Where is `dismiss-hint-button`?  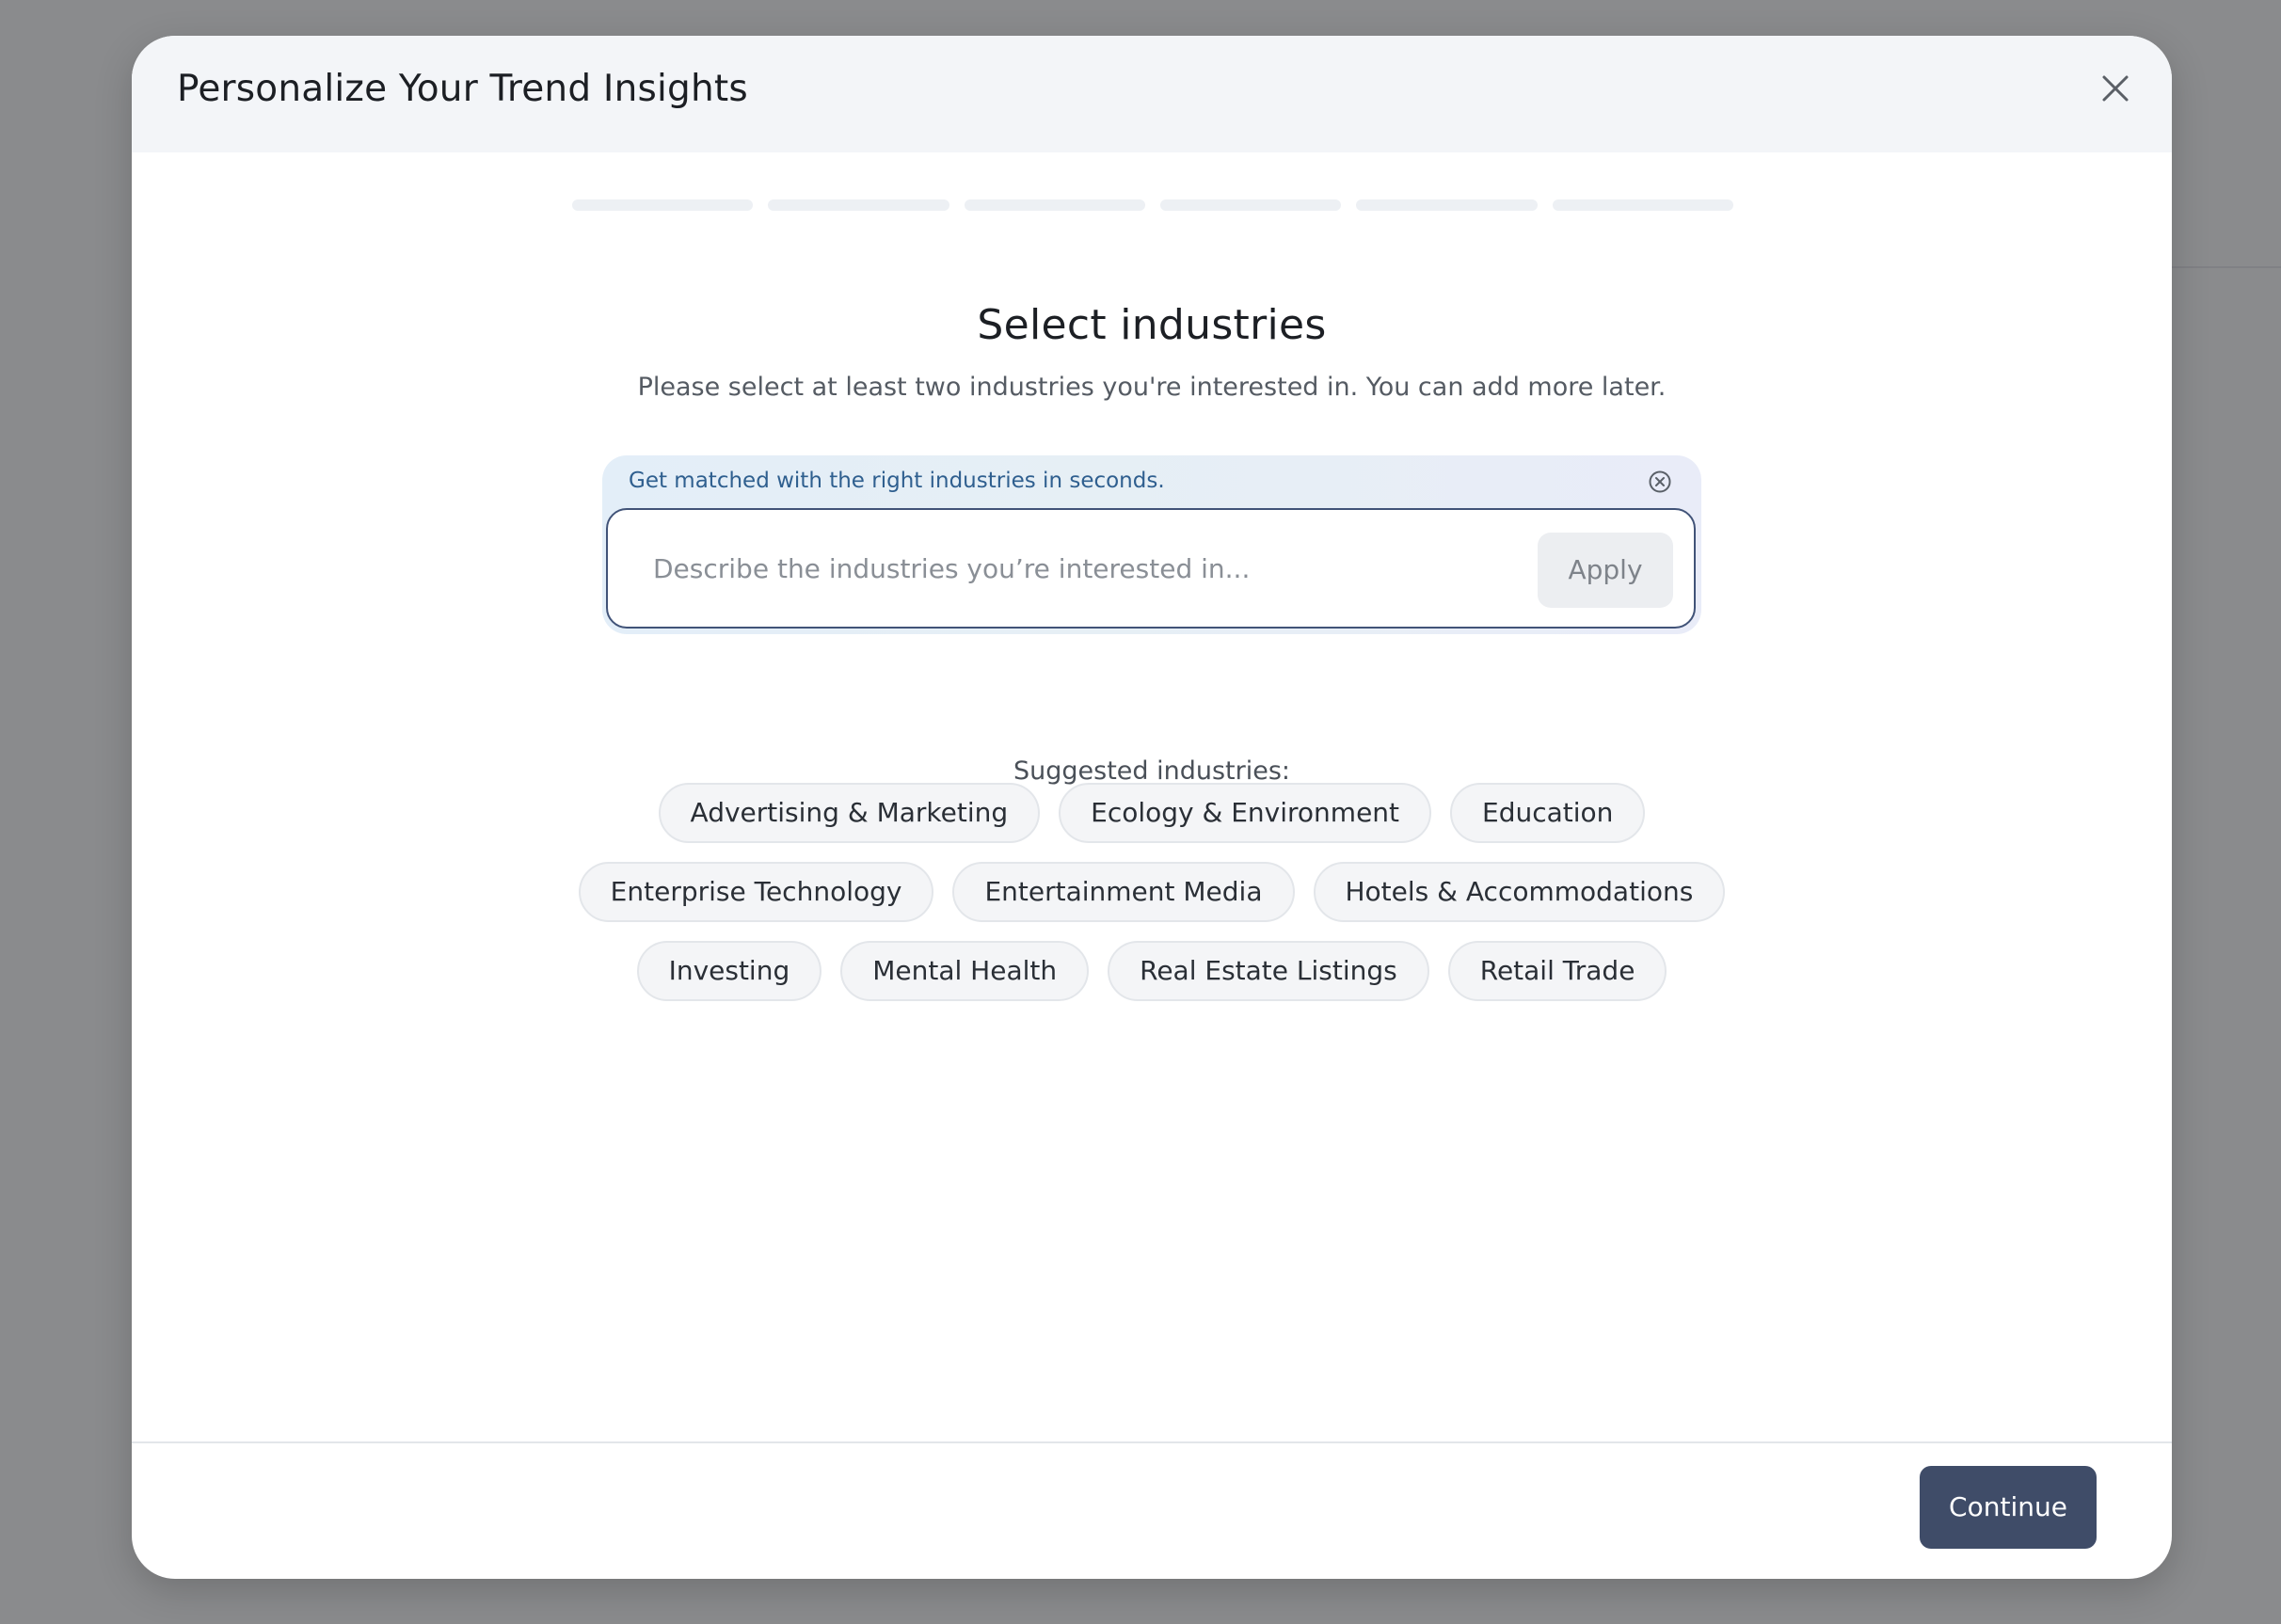 dismiss-hint-button is located at coordinates (1660, 482).